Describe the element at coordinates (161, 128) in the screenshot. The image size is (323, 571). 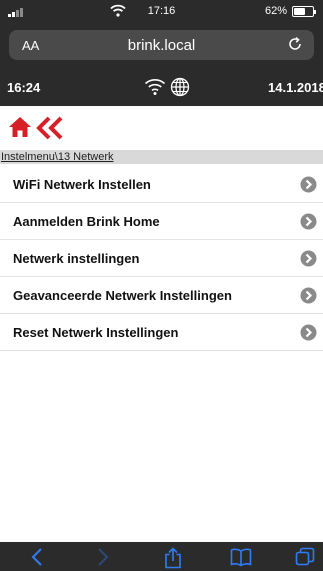
I see `app-navigation` at that location.